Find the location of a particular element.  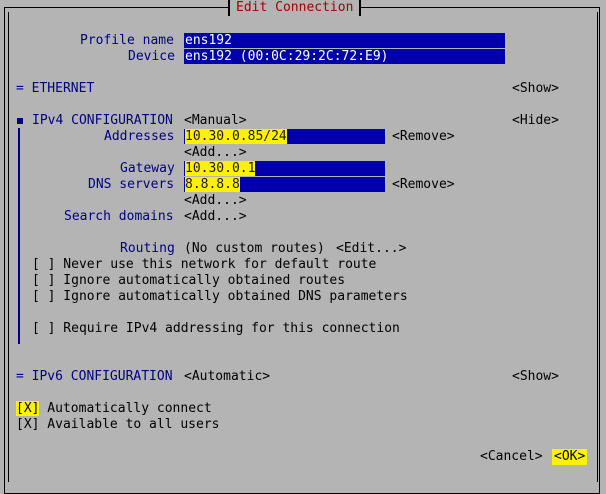

gateway-label: Gateway is located at coordinates (147, 168).